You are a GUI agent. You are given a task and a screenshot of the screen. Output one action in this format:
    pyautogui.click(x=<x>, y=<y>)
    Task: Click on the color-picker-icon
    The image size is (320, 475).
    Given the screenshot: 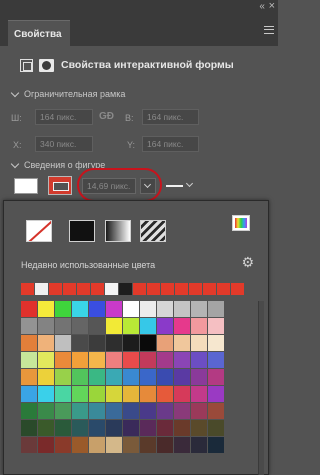 What is the action you would take?
    pyautogui.click(x=241, y=223)
    